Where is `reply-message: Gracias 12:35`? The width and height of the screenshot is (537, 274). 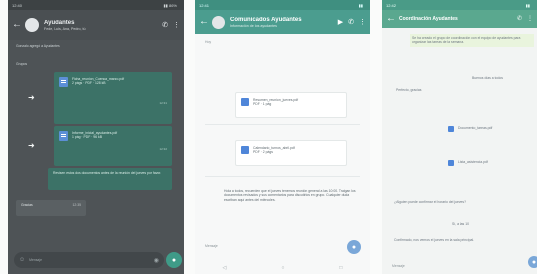 reply-message: Gracias 12:35 is located at coordinates (51, 208).